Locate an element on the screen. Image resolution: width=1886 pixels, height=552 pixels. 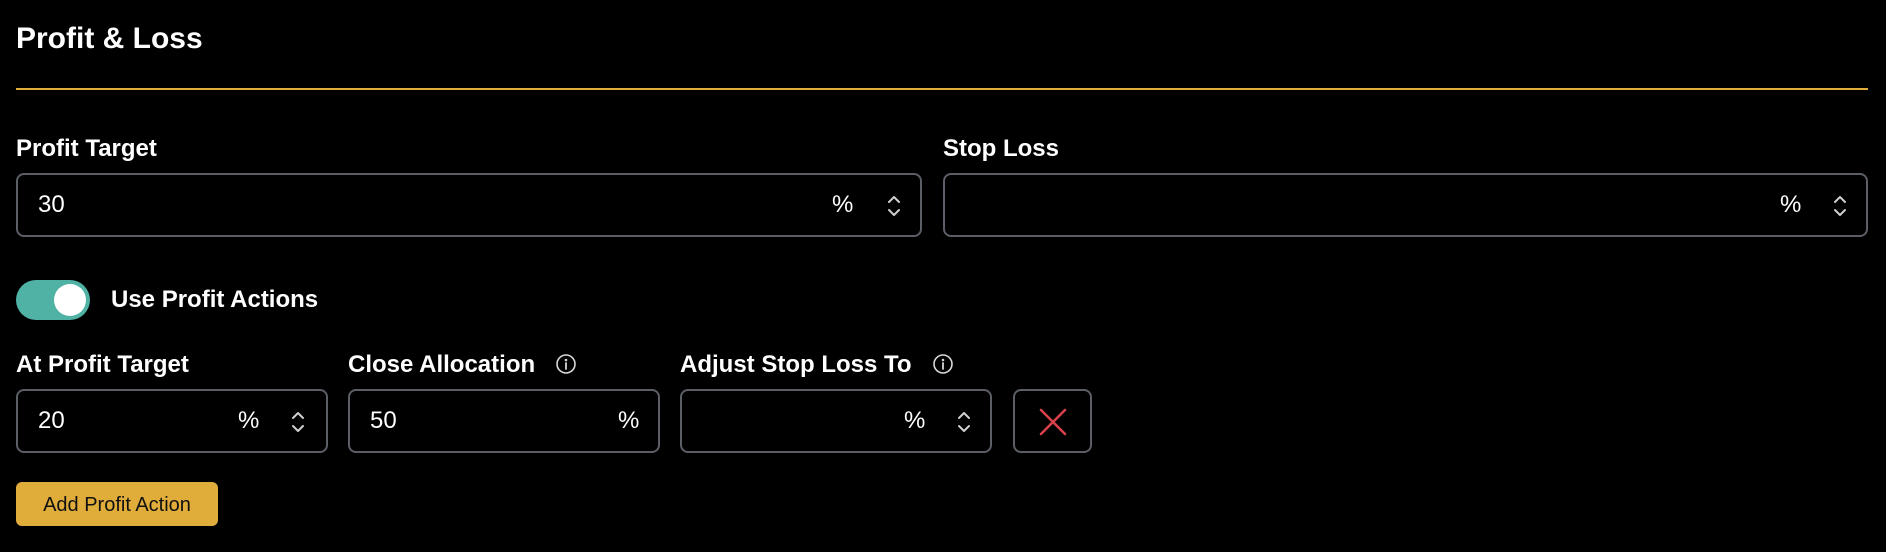
close-allocation-label: Close Allocation is located at coordinates (462, 365).